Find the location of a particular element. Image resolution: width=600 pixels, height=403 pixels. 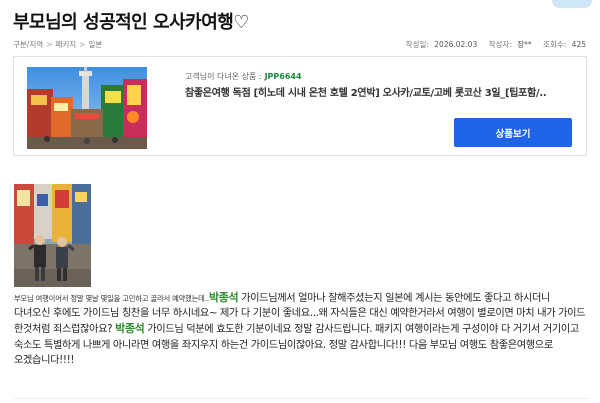

date-value: 2026.02.03 is located at coordinates (456, 44).